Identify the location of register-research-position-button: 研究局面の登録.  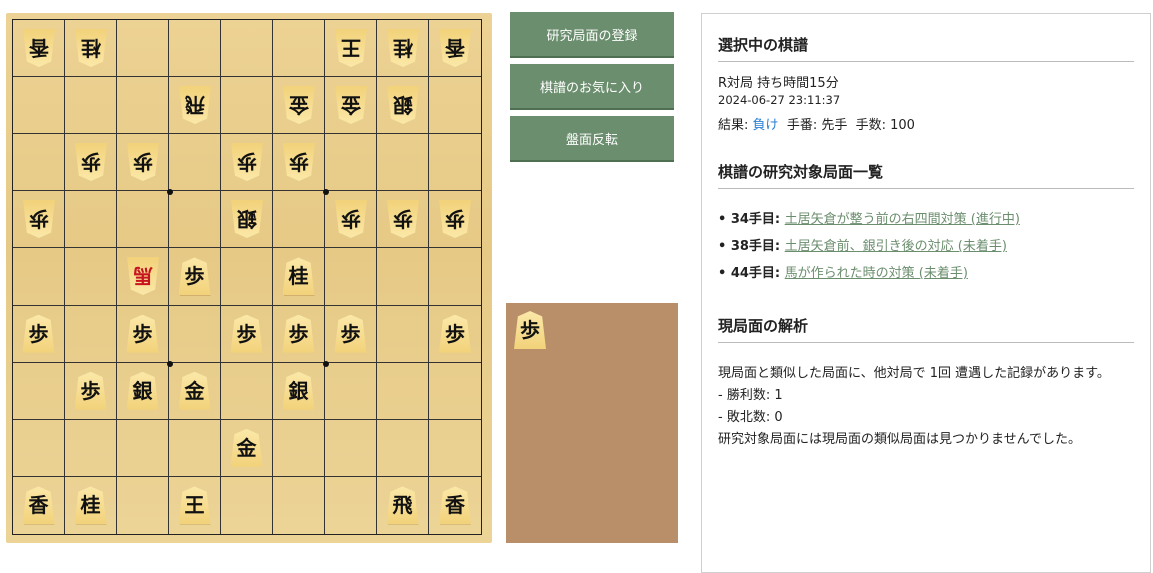
(592, 34).